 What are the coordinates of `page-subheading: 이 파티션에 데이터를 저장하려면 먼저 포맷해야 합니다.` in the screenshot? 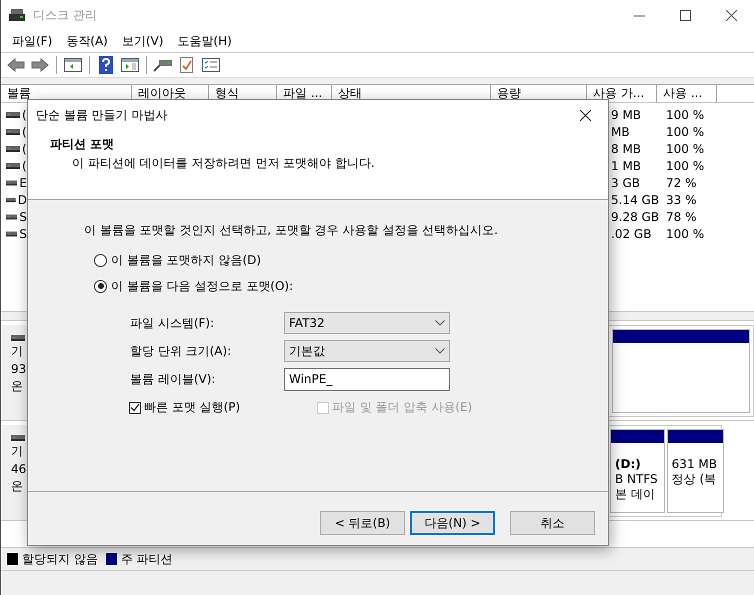 It's located at (223, 163).